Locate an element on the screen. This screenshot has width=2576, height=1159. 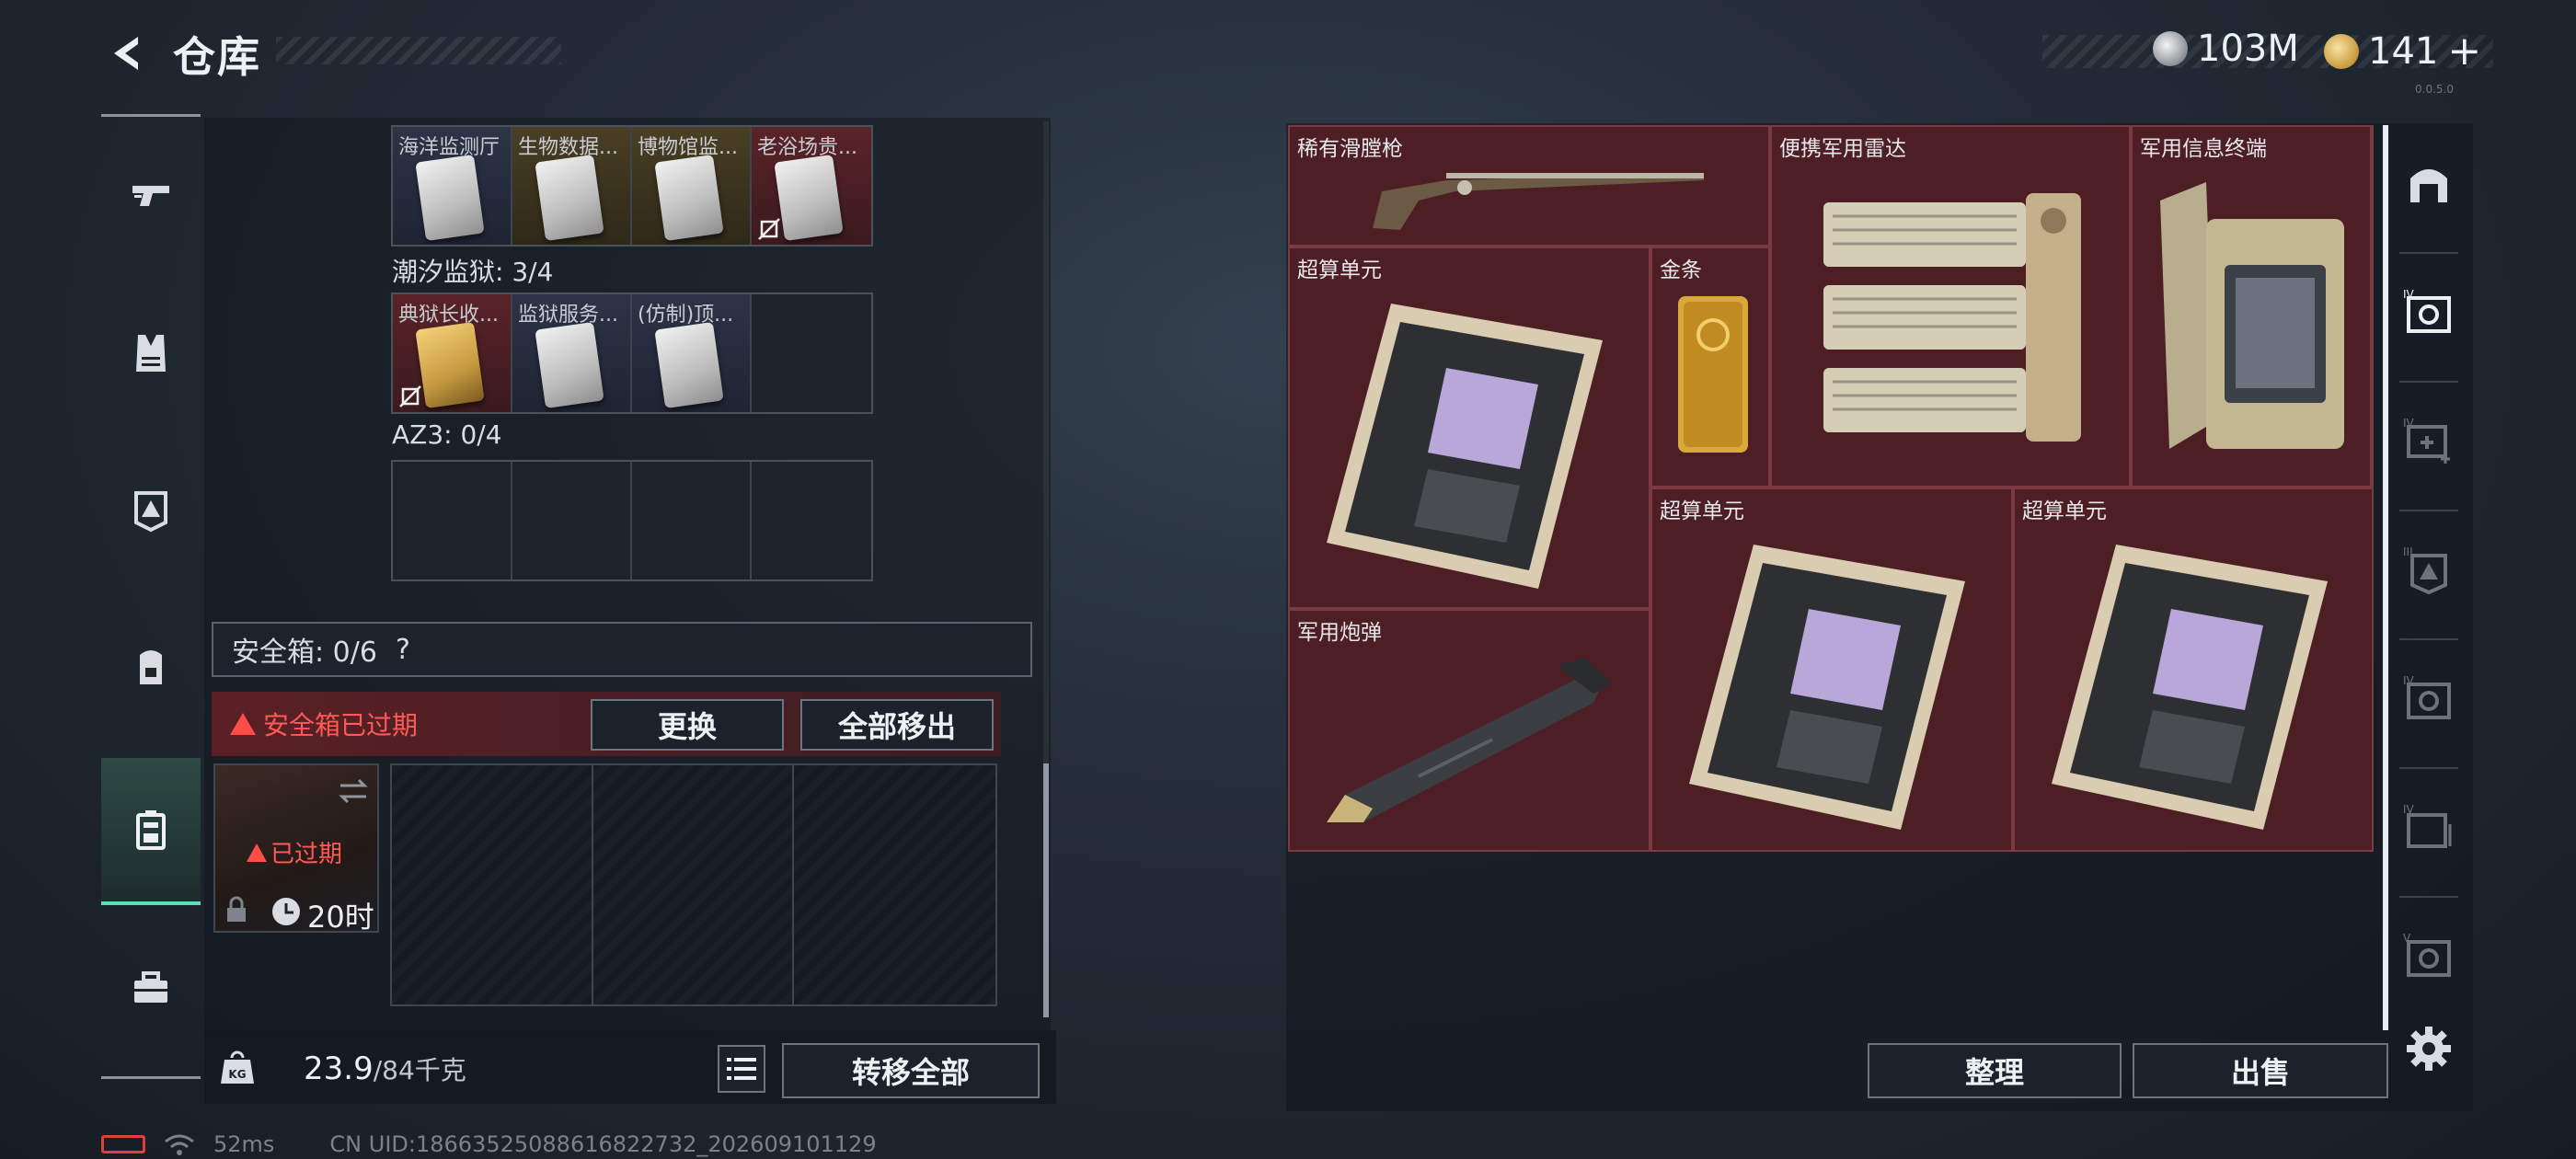
terminal-icon is located at coordinates (2252, 315).